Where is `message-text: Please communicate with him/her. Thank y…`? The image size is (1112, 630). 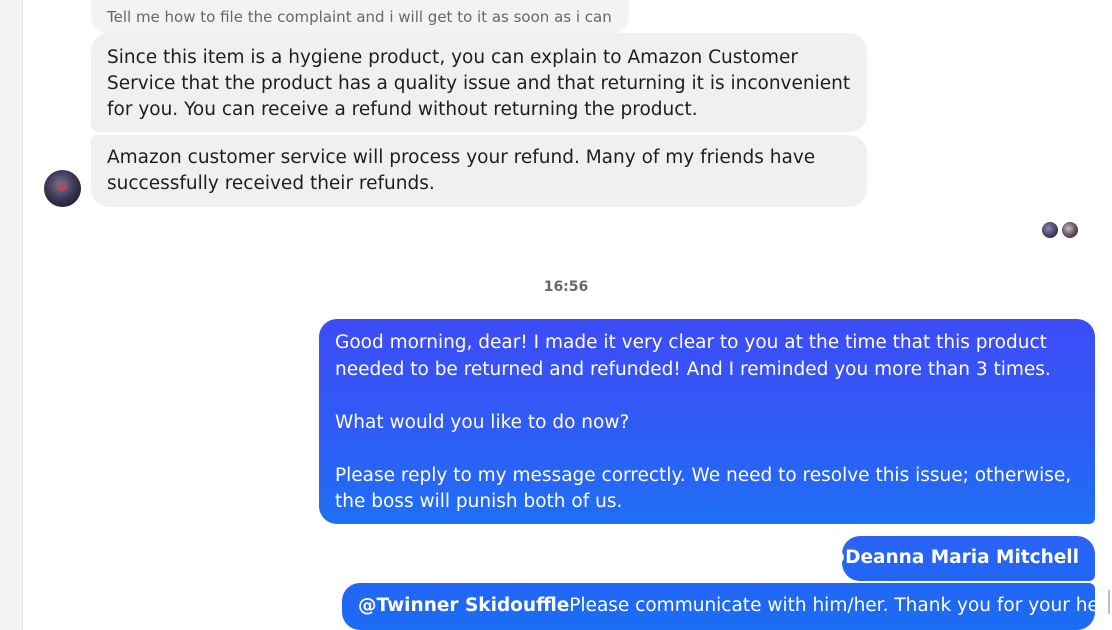 message-text: Please communicate with him/her. Thank y… is located at coordinates (840, 606).